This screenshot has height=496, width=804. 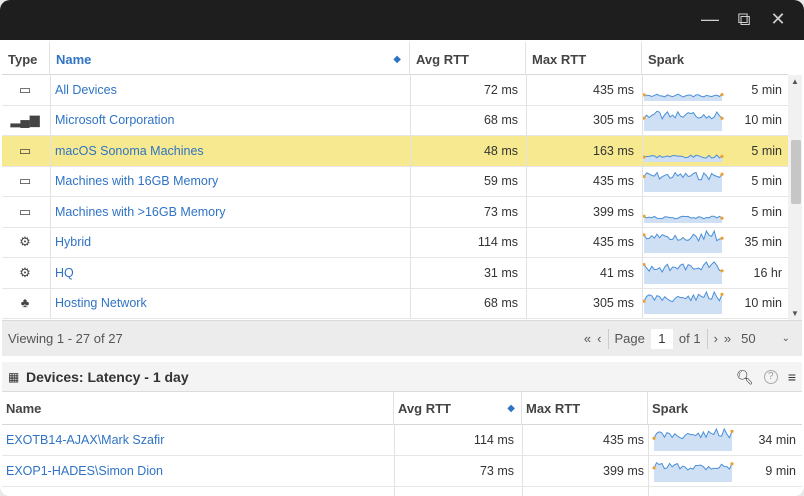 What do you see at coordinates (196, 491) in the screenshot?
I see `row-name-link` at bounding box center [196, 491].